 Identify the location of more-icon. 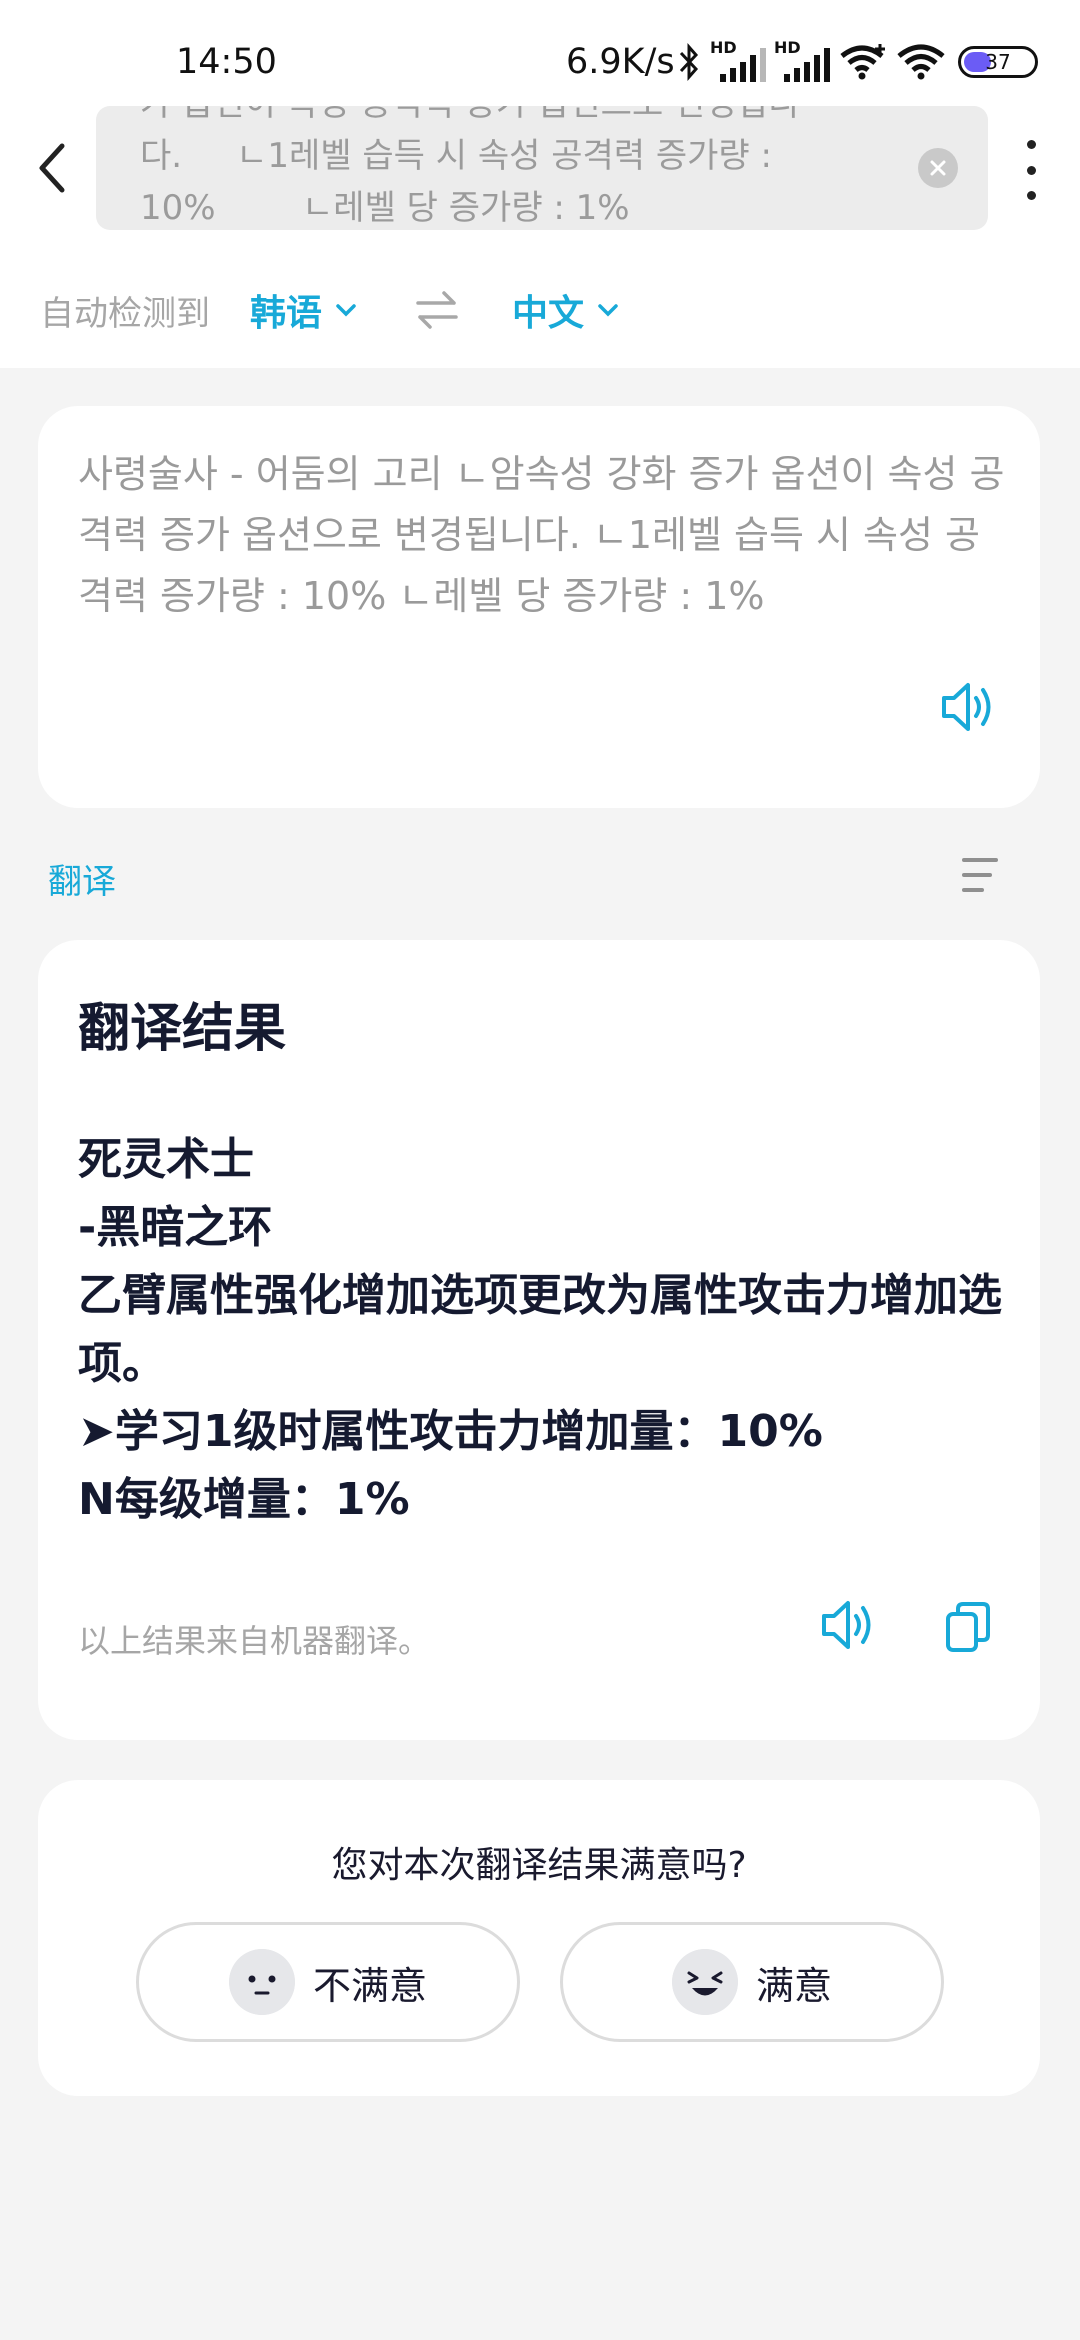
(1031, 144).